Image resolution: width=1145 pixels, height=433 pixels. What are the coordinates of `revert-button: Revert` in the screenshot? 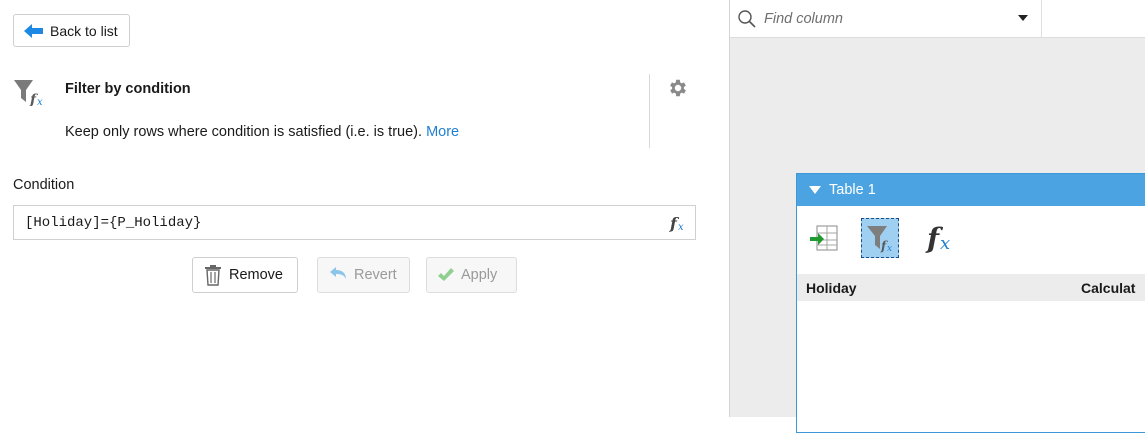 It's located at (363, 275).